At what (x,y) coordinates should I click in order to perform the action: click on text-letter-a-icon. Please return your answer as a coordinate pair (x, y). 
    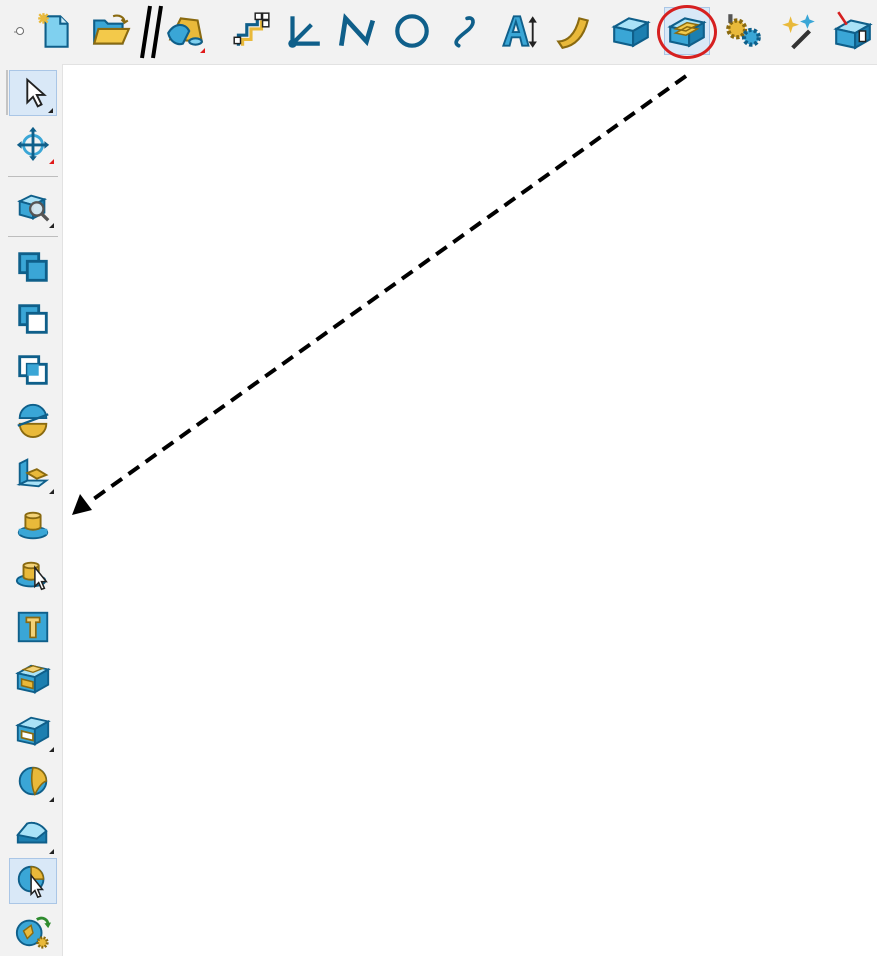
    Looking at the image, I should click on (519, 31).